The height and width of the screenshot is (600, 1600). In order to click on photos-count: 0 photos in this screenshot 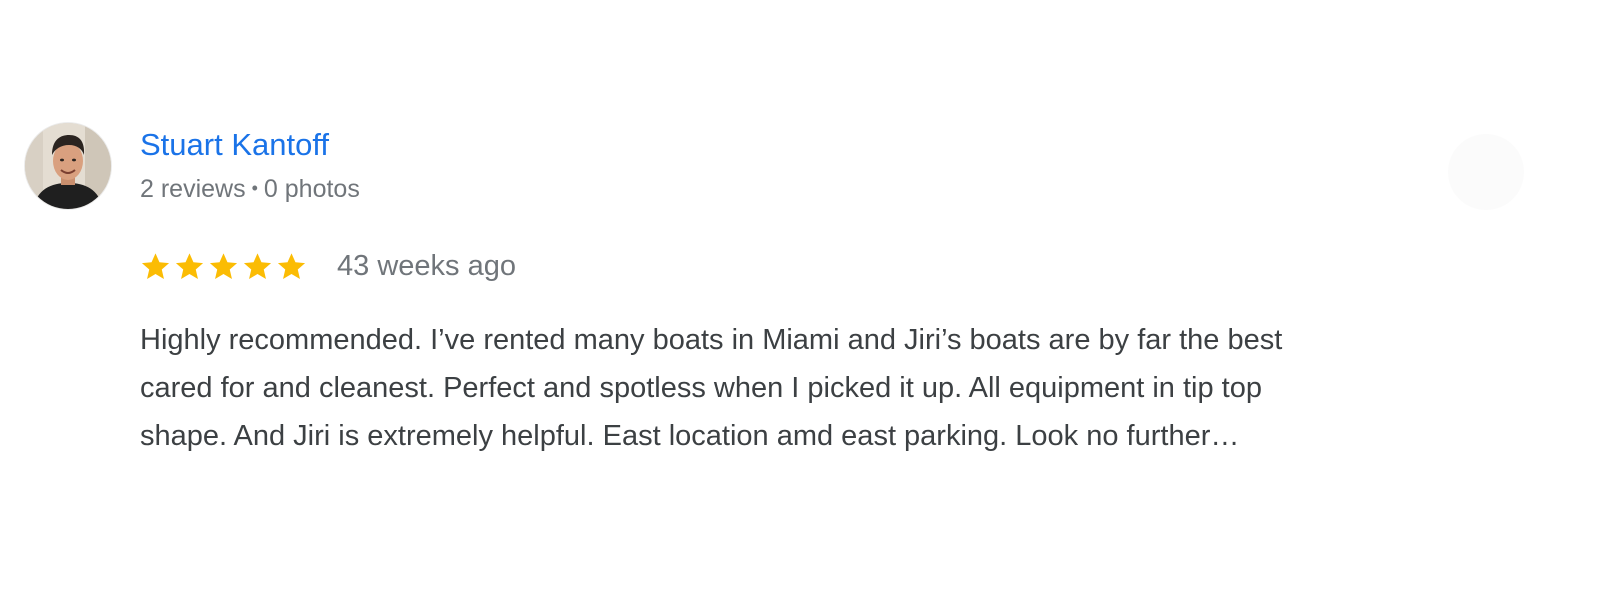, I will do `click(311, 189)`.